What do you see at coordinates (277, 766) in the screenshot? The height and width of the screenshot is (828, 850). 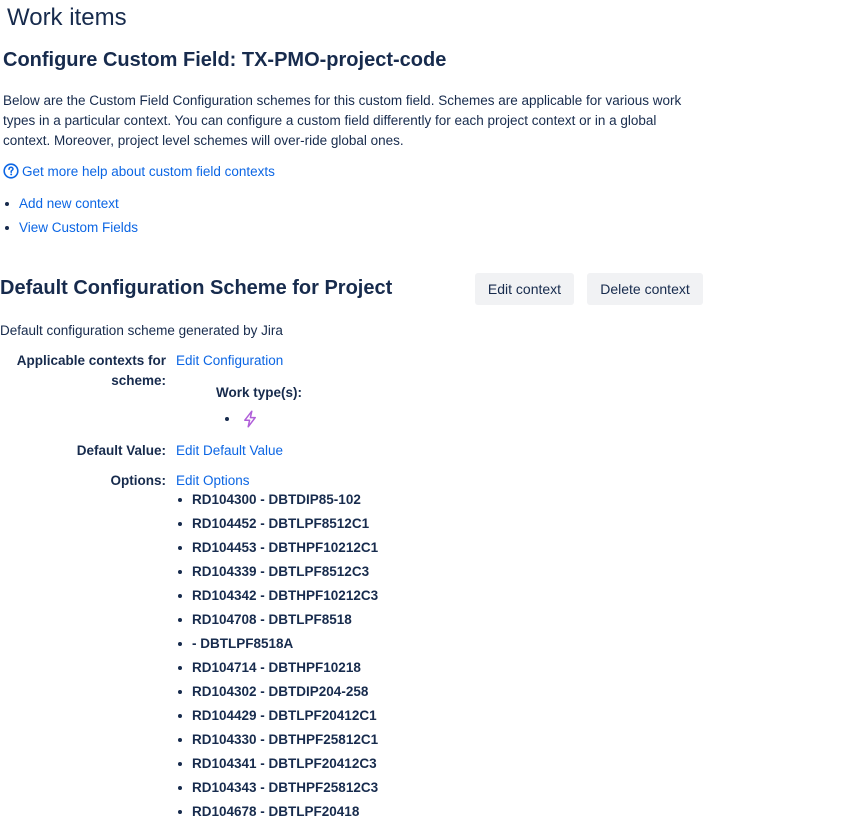 I see `option-item: RD104341 - DBTLPF20412C3` at bounding box center [277, 766].